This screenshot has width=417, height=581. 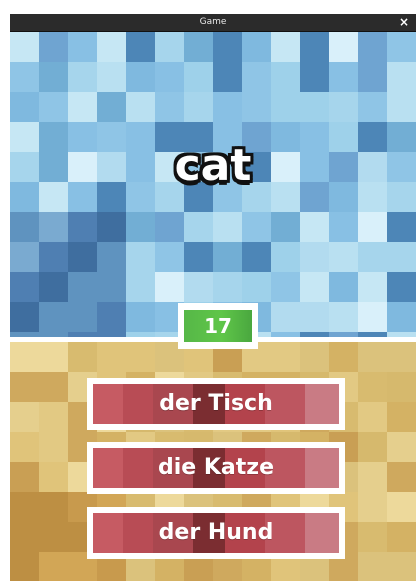 I want to click on answer-label: der Tisch, so click(x=216, y=403).